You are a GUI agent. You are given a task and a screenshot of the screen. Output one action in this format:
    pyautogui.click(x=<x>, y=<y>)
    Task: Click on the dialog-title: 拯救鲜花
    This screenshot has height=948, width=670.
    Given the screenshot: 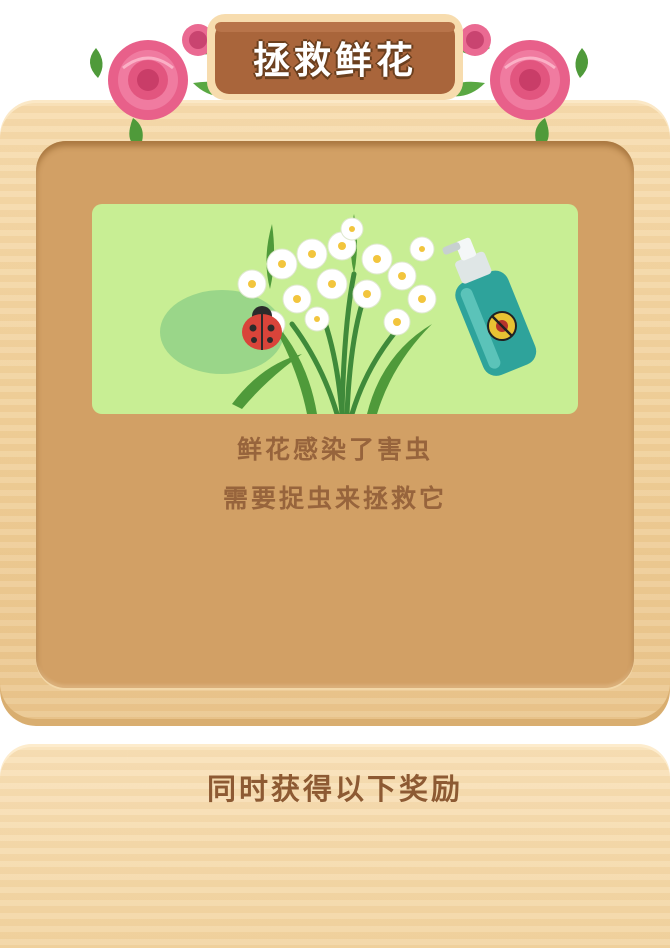 What is the action you would take?
    pyautogui.click(x=335, y=60)
    